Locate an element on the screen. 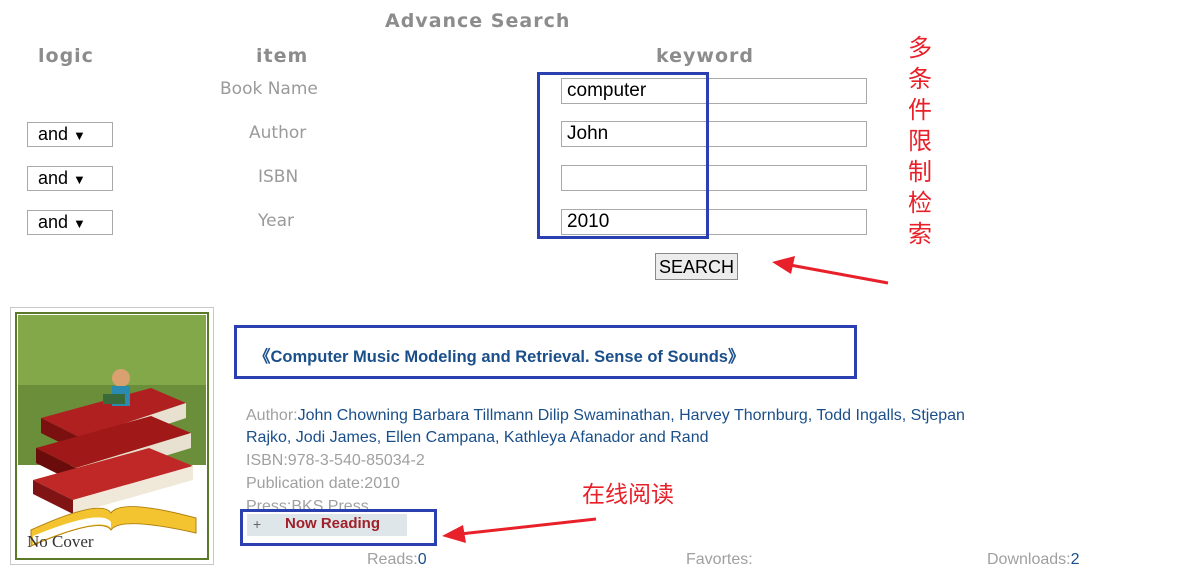  arrow-to-now-reading-icon is located at coordinates (519, 530).